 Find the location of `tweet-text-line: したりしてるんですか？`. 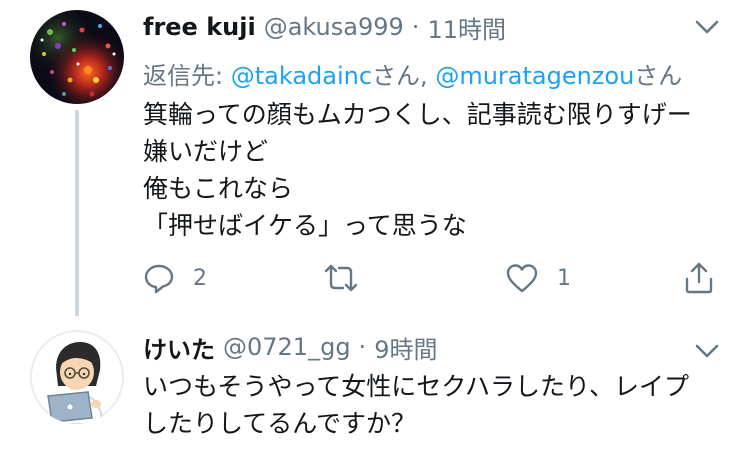

tweet-text-line: したりしてるんですか？ is located at coordinates (280, 423).